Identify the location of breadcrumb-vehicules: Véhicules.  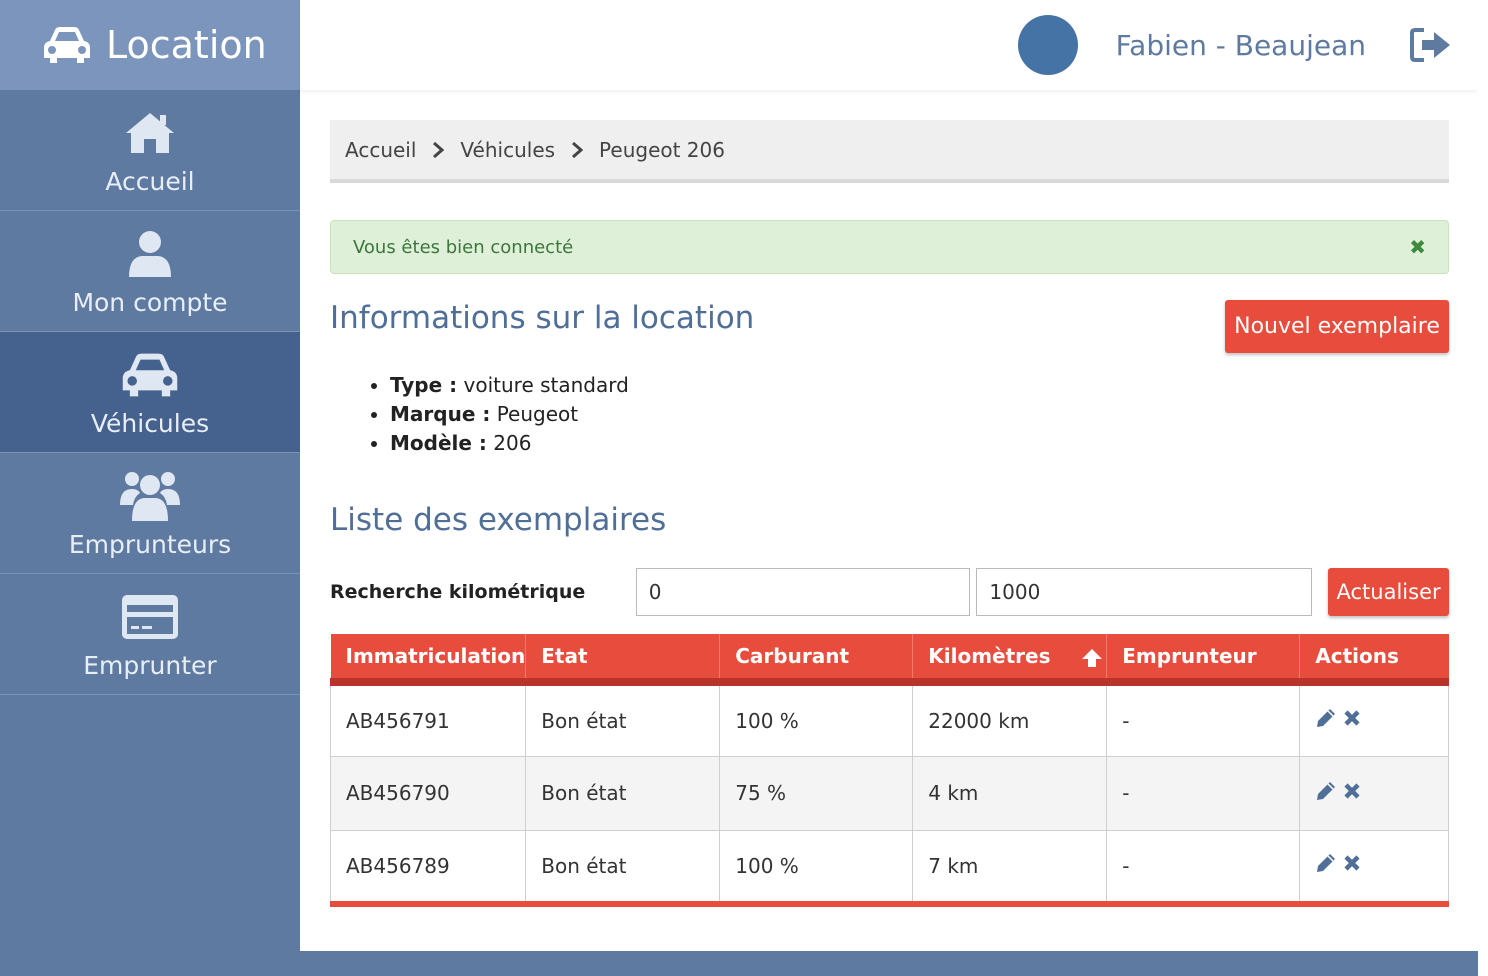
(507, 150).